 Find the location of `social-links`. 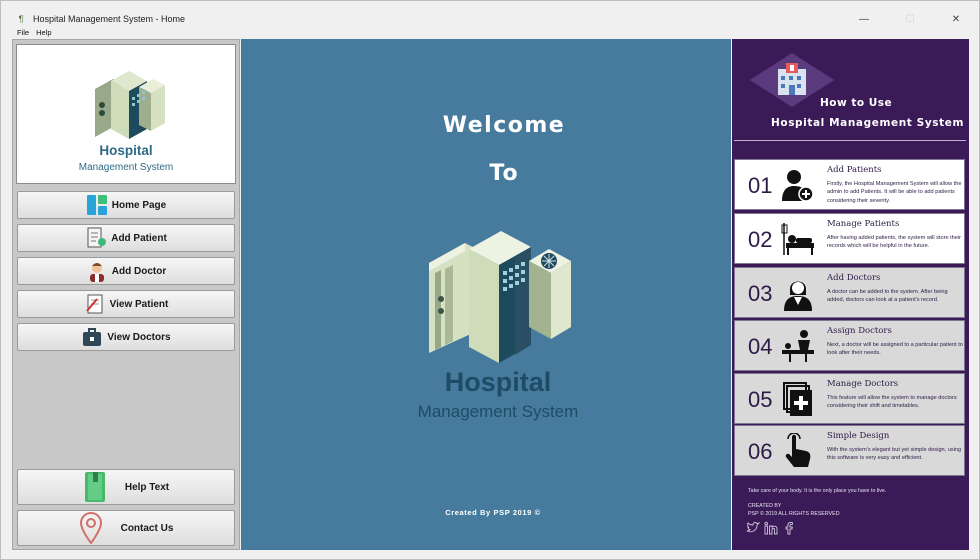

social-links is located at coordinates (773, 528).